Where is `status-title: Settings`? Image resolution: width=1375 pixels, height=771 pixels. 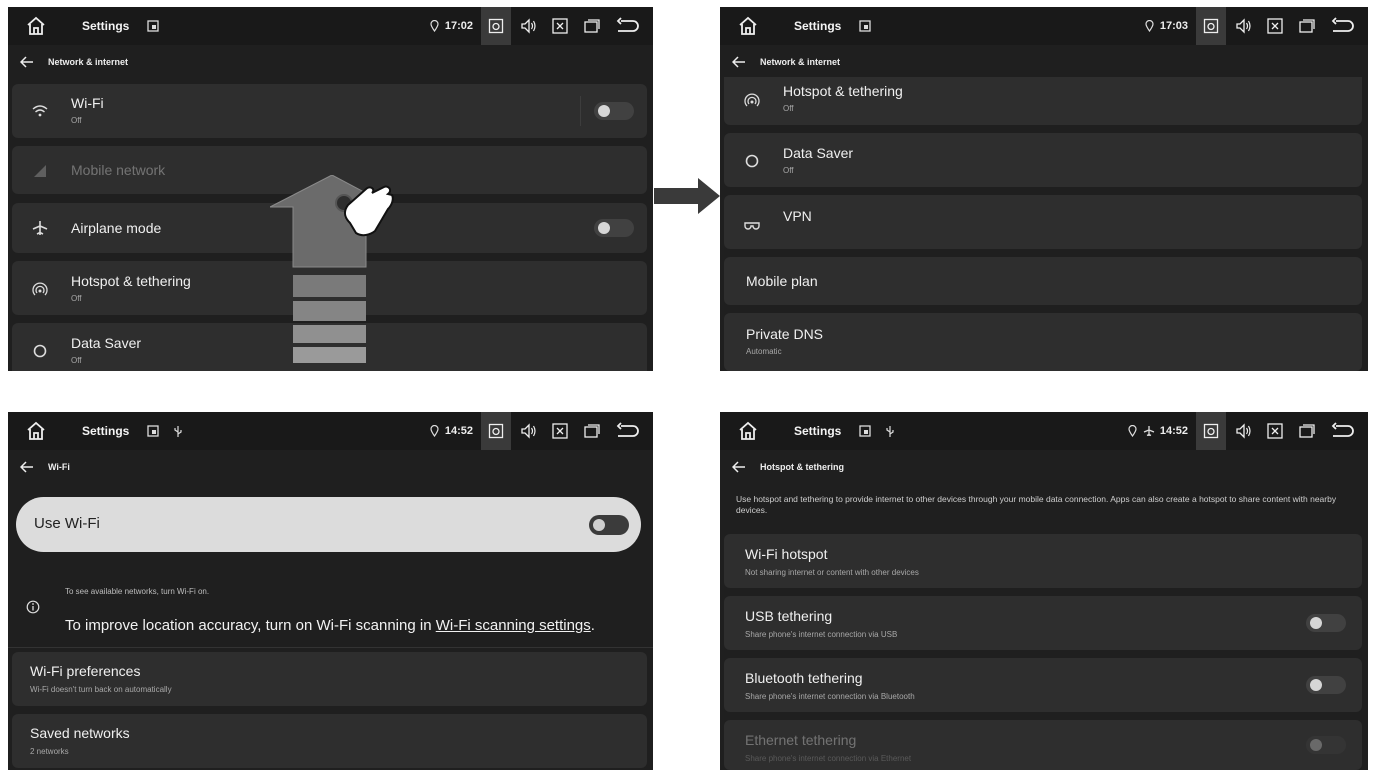 status-title: Settings is located at coordinates (106, 26).